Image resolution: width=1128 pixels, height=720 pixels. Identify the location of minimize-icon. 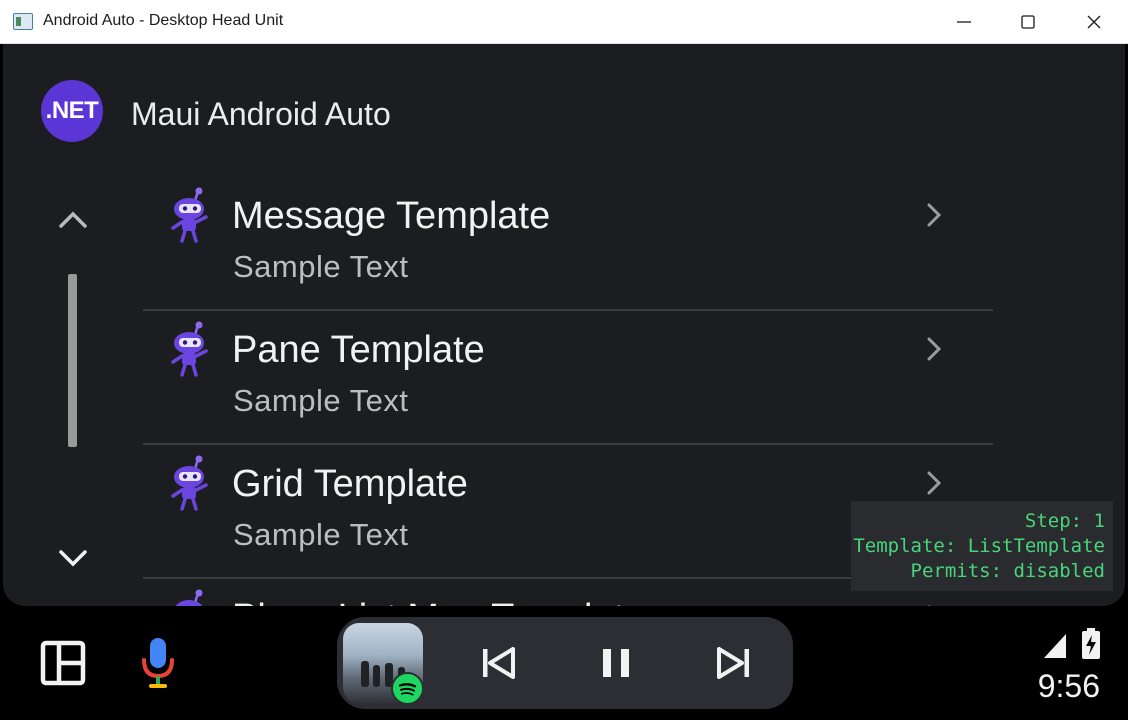
(964, 22).